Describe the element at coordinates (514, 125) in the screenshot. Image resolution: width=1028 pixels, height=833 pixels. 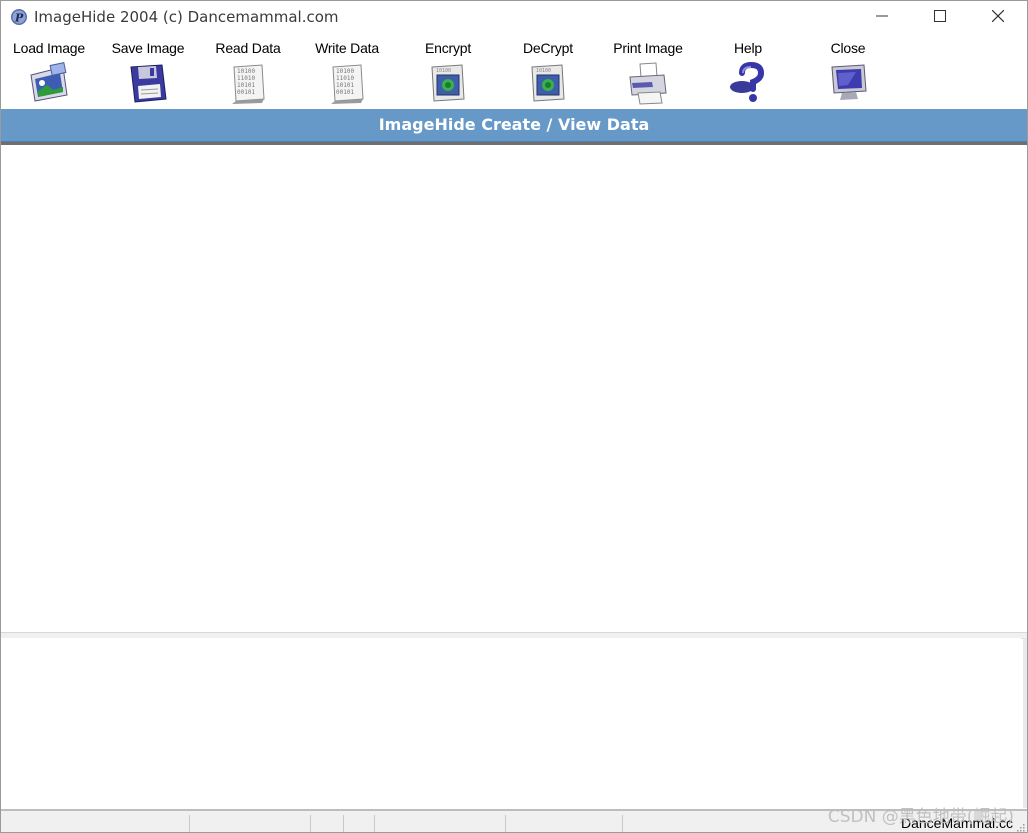
I see `section-header: ImageHide Create / View Data` at that location.